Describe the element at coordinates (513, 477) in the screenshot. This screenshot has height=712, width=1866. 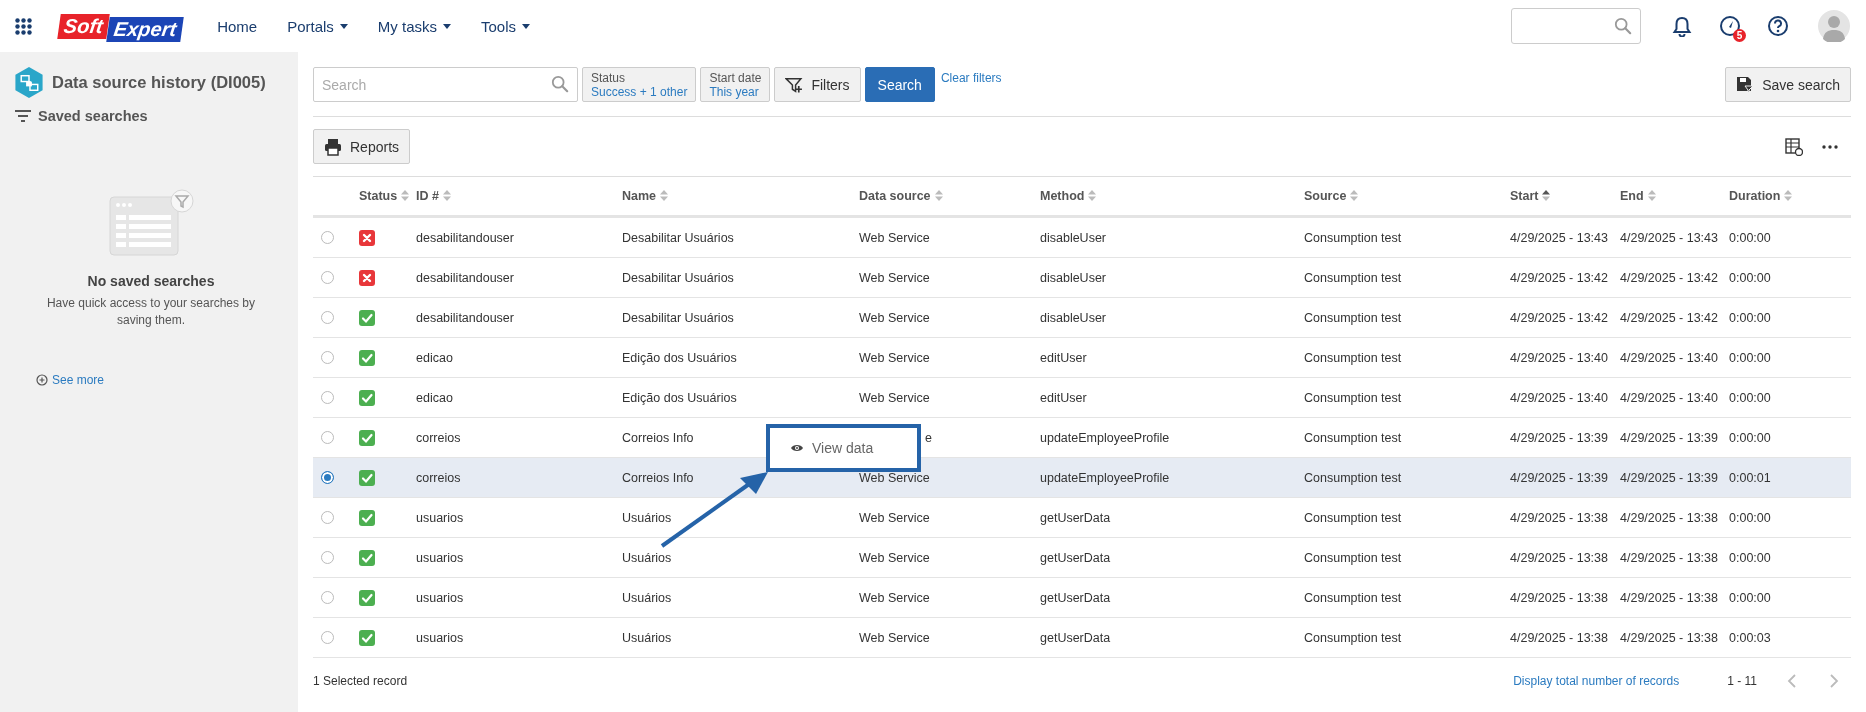
I see `table-cell: correios` at that location.